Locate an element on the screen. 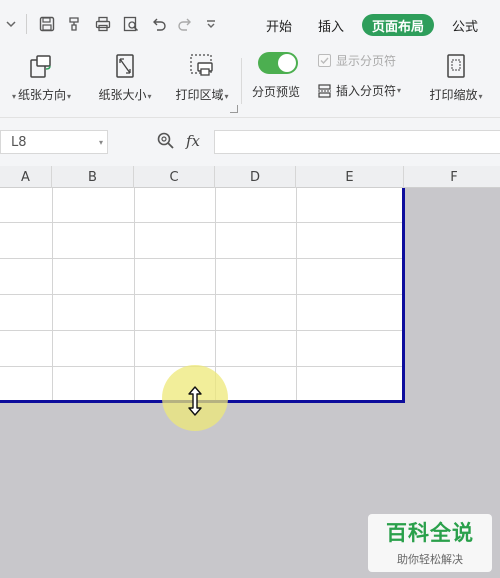 This screenshot has height=578, width=500. print-area-button: 打印区域▾ is located at coordinates (202, 77).